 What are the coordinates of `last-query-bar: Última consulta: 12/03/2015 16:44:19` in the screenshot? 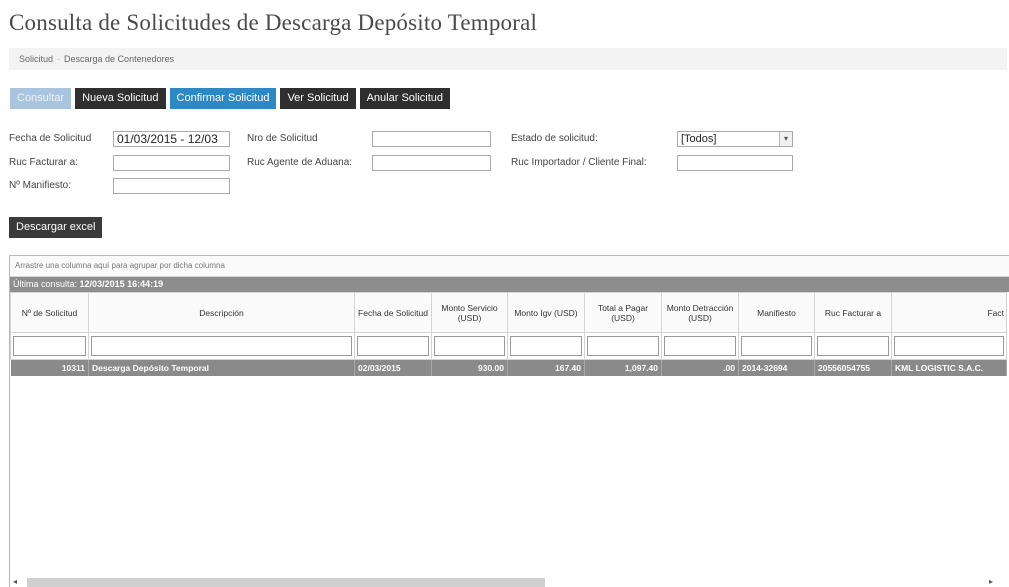 It's located at (509, 284).